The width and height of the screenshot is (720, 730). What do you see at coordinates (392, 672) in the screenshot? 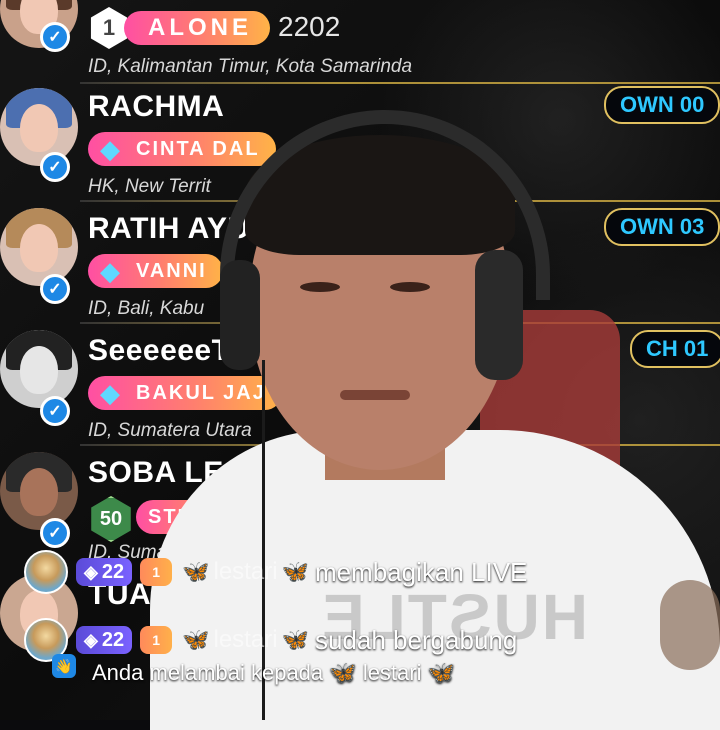
I see `wave-notice-username: lestari` at bounding box center [392, 672].